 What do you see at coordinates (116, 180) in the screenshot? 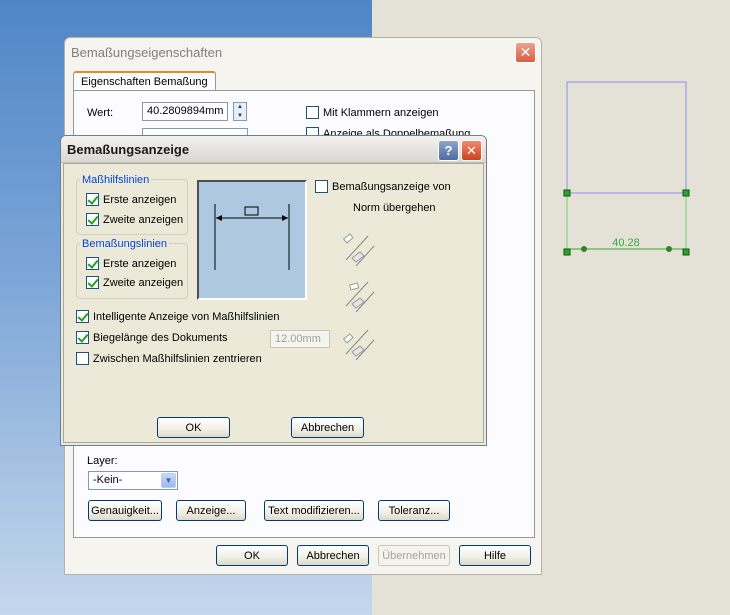
I see `extension-lines-group-title: Maßhilfslinien` at bounding box center [116, 180].